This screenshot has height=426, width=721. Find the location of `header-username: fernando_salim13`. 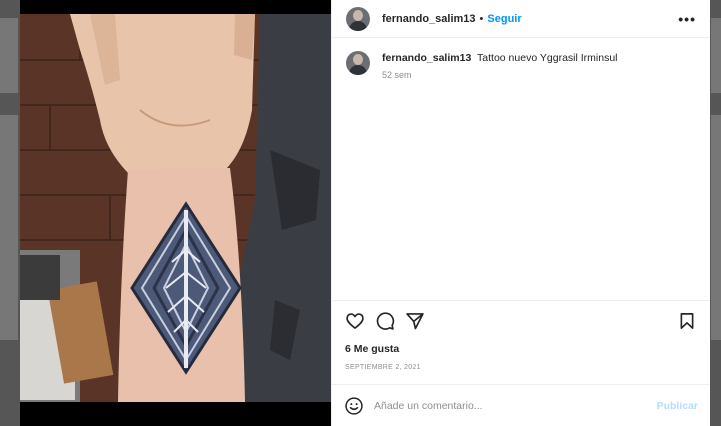

header-username: fernando_salim13 is located at coordinates (429, 19).